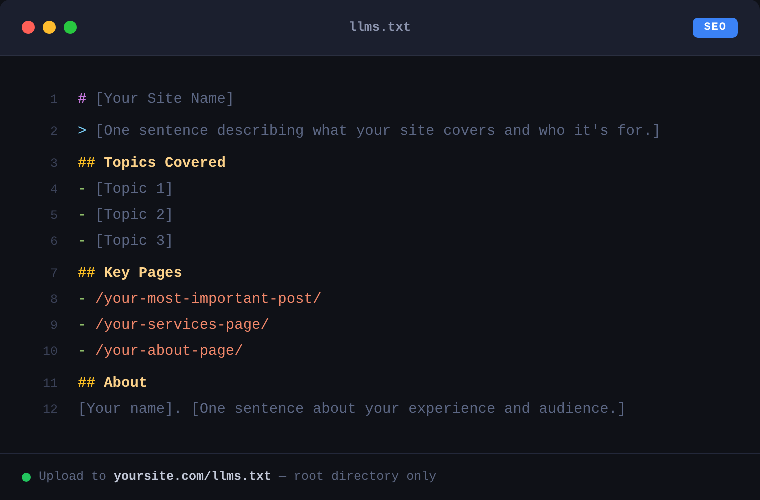 This screenshot has width=760, height=500. Describe the element at coordinates (208, 300) in the screenshot. I see `link-path: /your-most-important-post/` at that location.